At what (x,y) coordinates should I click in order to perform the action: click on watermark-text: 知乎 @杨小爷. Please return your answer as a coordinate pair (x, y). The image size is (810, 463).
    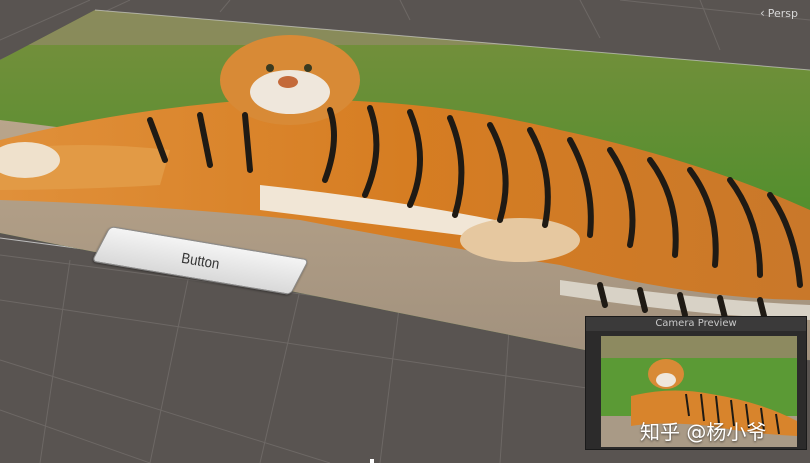
    Looking at the image, I should click on (703, 432).